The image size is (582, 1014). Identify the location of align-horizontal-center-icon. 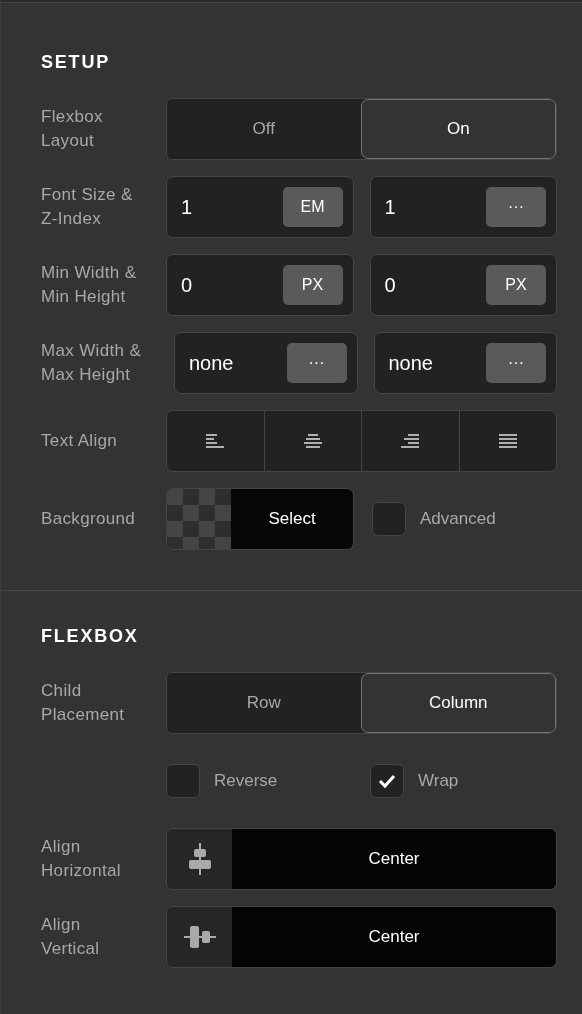
(199, 859).